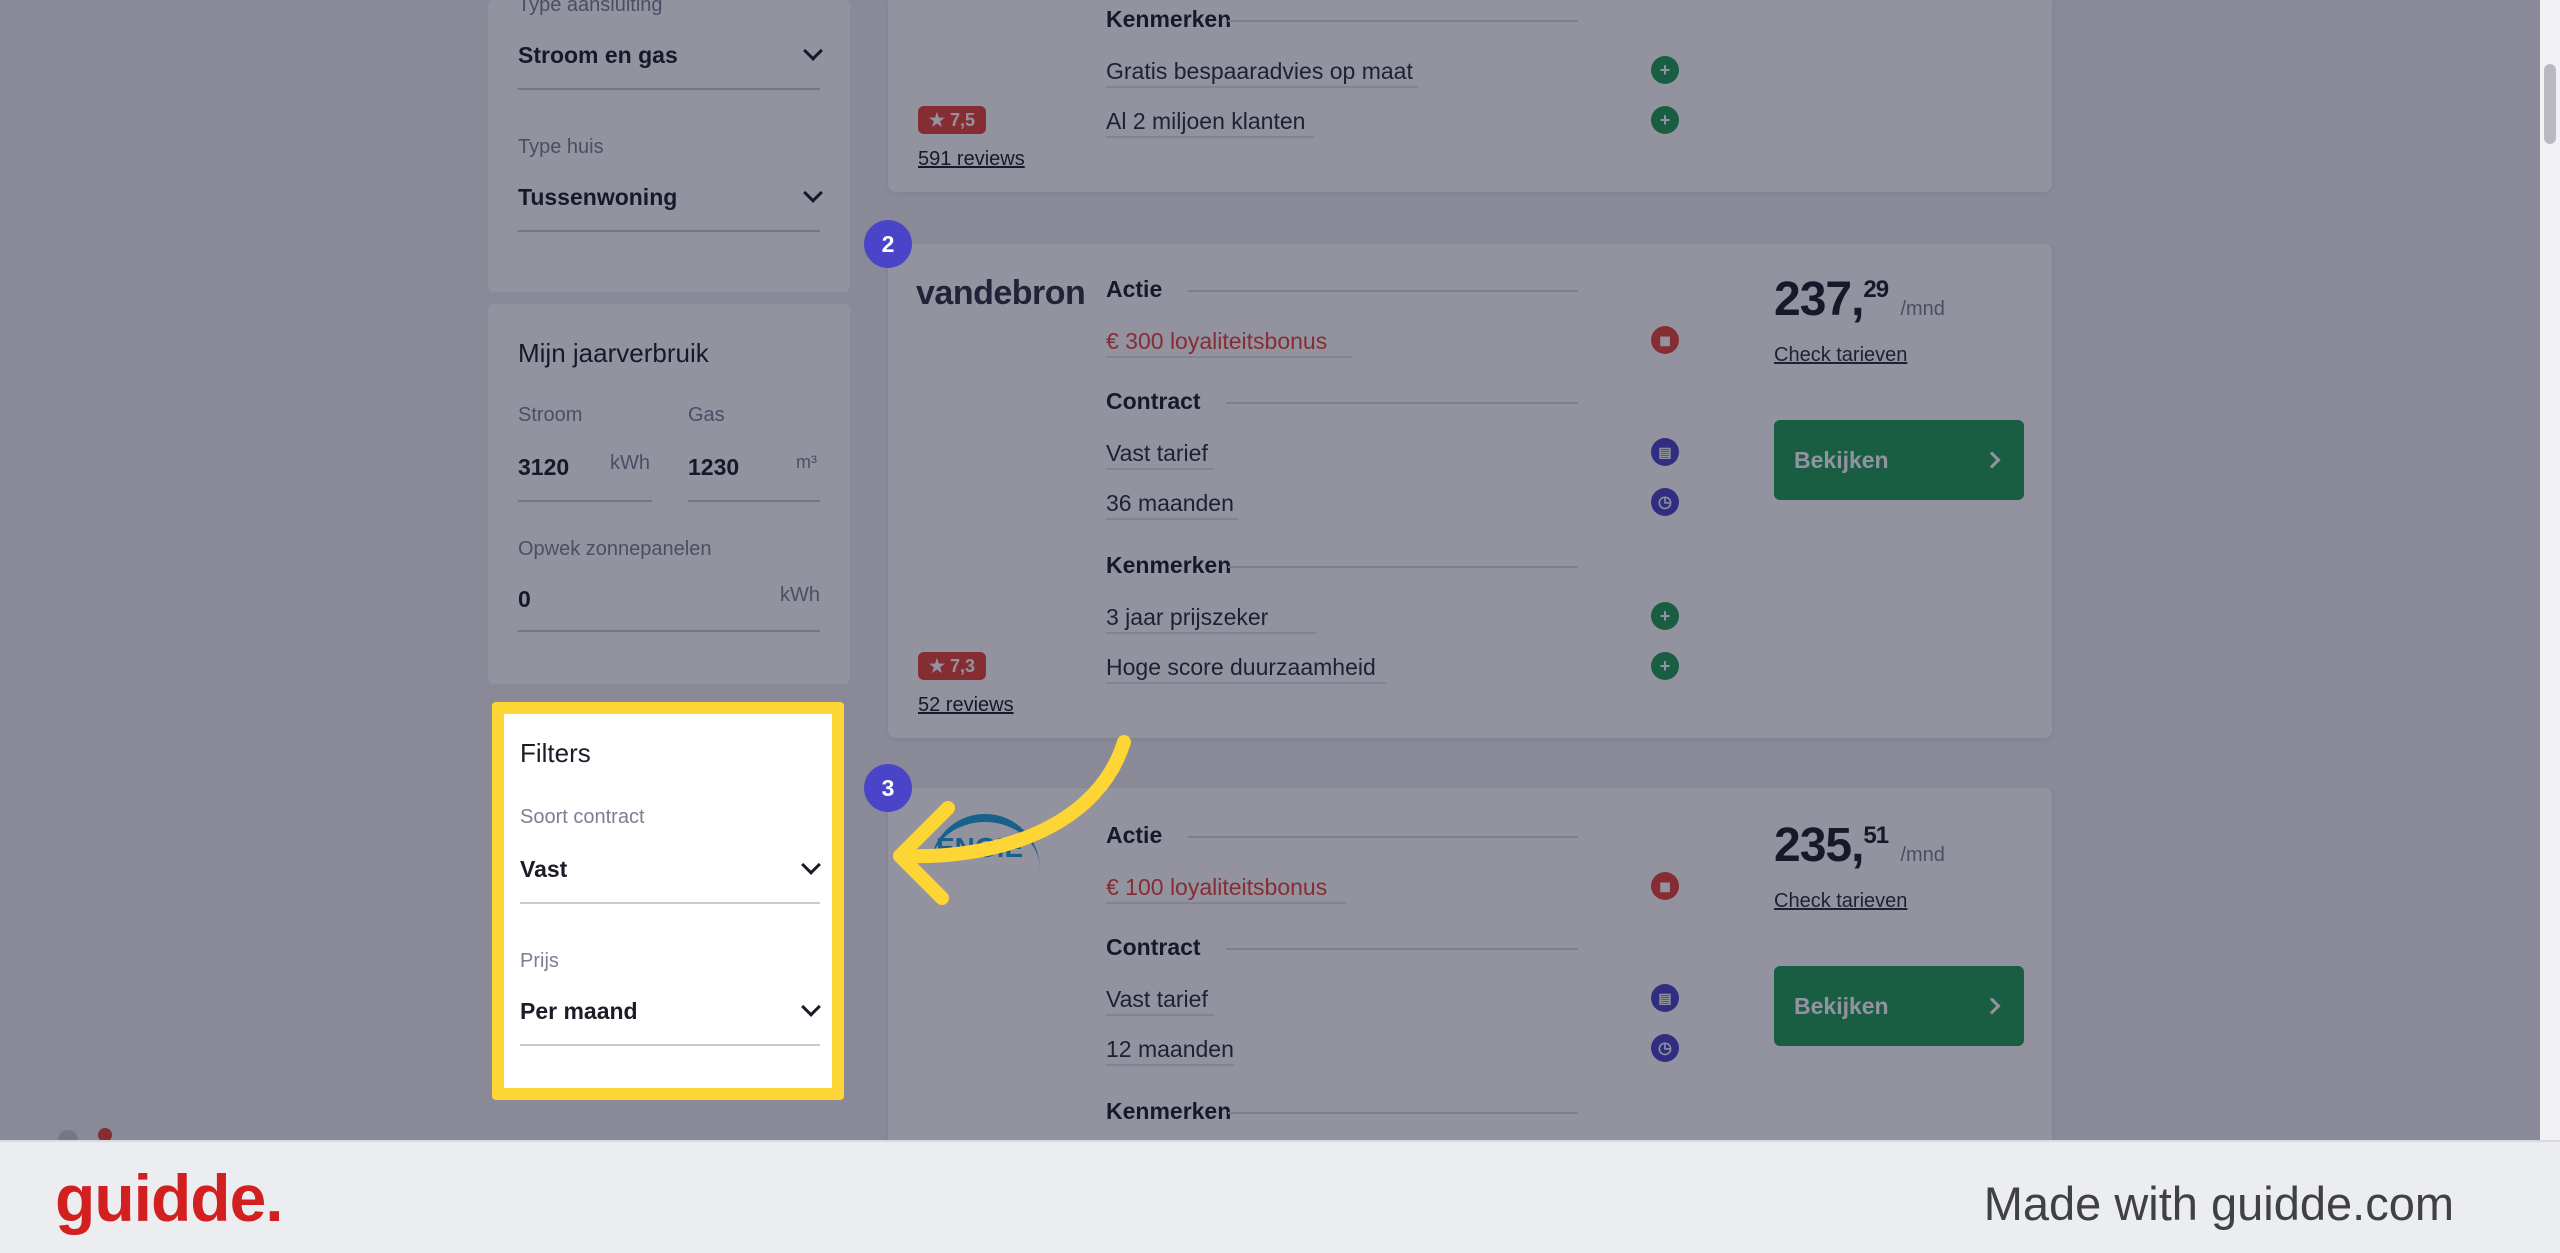 Image resolution: width=2560 pixels, height=1253 pixels. What do you see at coordinates (105, 1134) in the screenshot?
I see `notification-dot` at bounding box center [105, 1134].